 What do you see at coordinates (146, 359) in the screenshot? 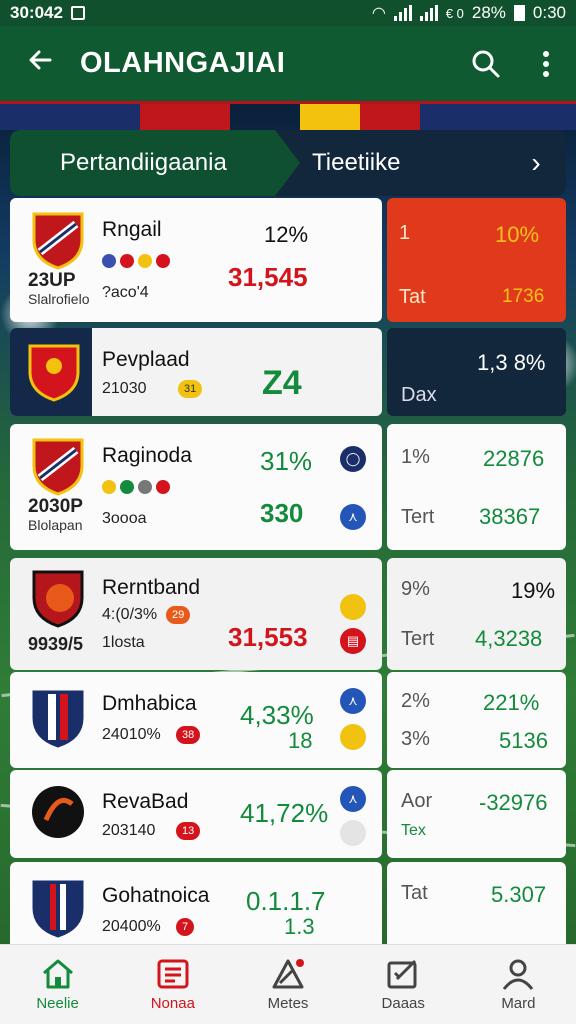
I see `team-name: Pevplaad` at bounding box center [146, 359].